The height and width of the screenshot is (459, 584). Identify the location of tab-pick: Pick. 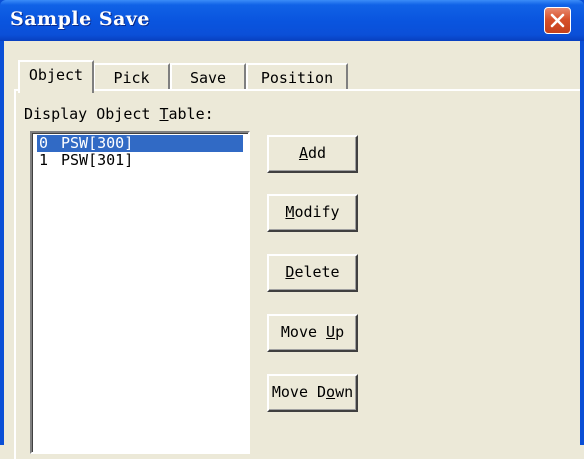
(131, 76).